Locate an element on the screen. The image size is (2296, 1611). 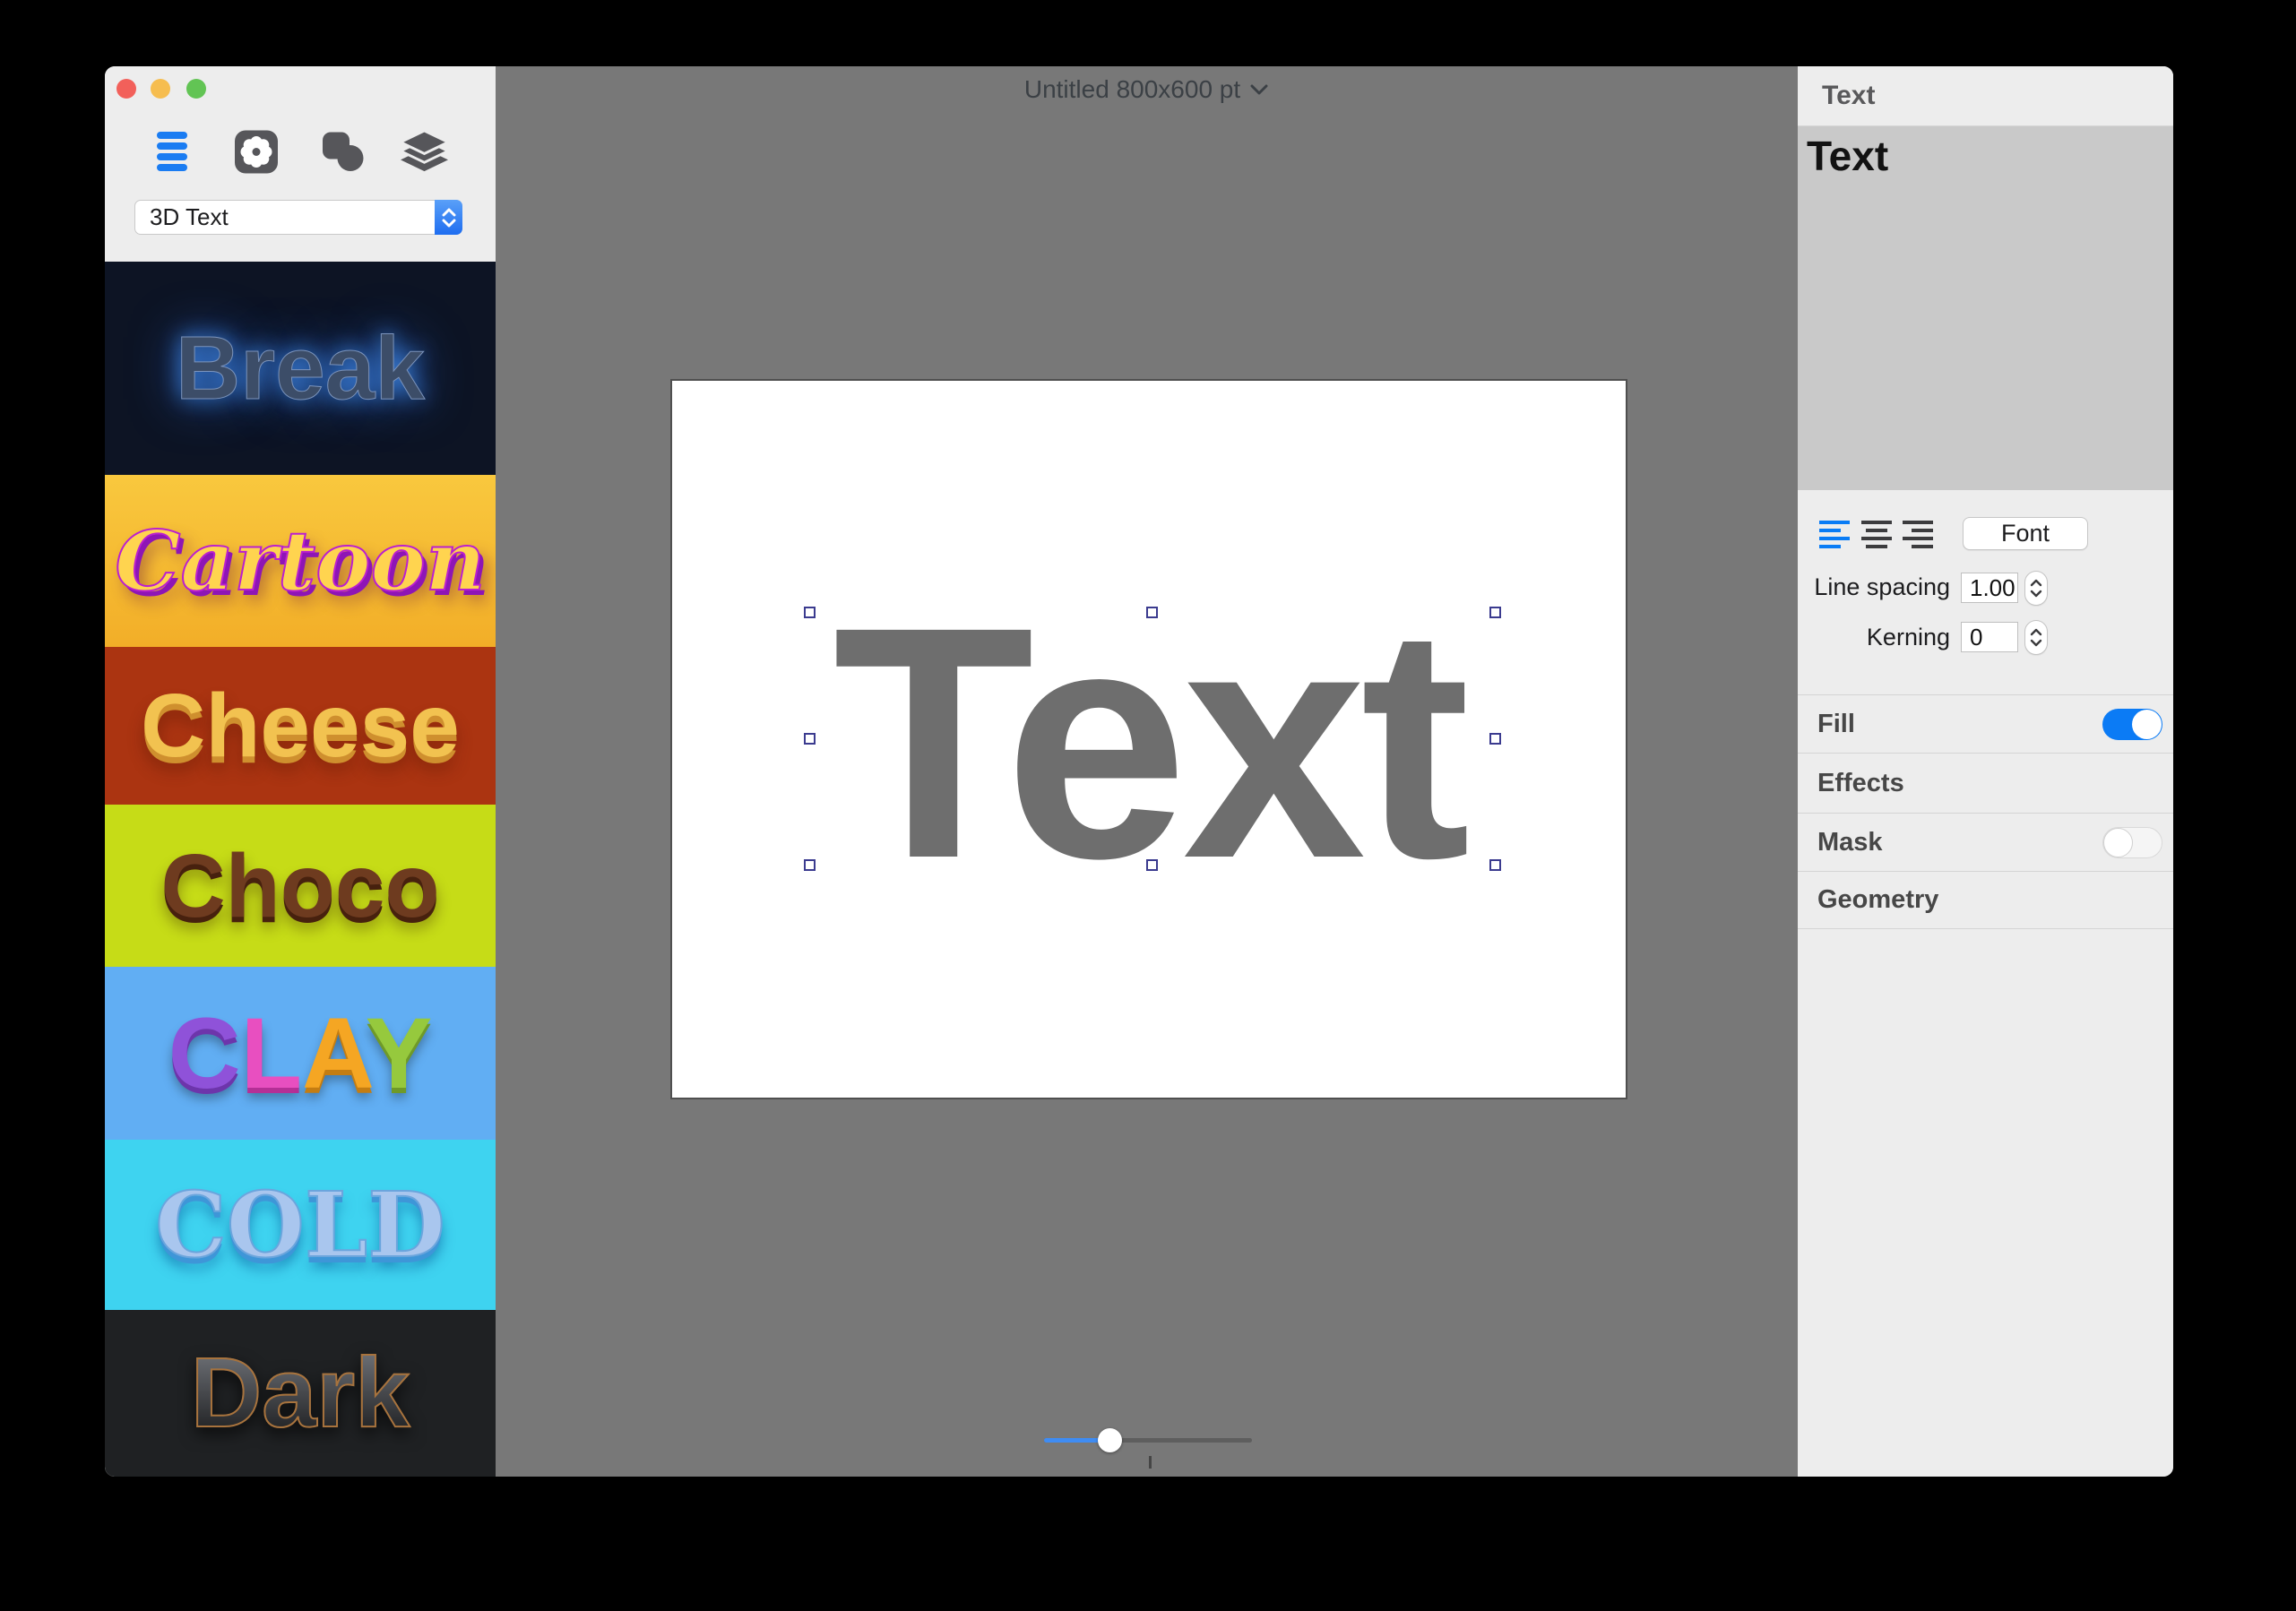
selection-handle-mid-right is located at coordinates (1495, 739).